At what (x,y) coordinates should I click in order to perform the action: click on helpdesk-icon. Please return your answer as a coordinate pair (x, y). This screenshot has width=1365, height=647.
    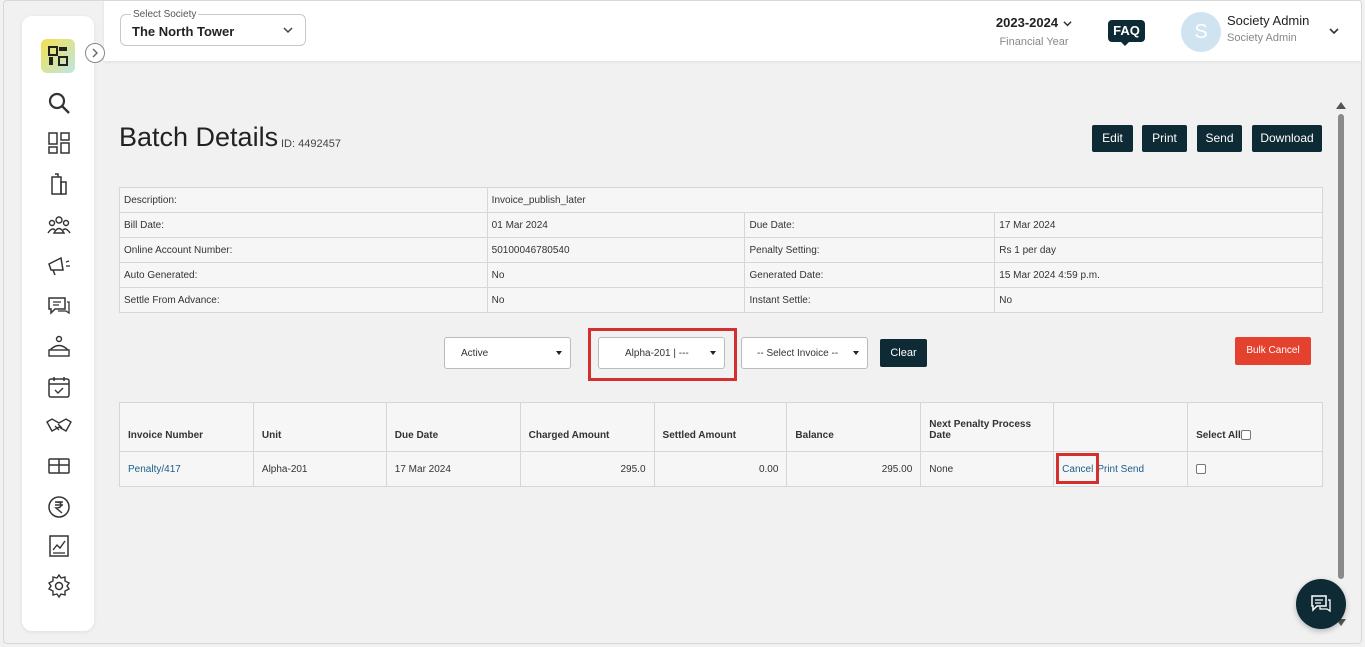
    Looking at the image, I should click on (59, 347).